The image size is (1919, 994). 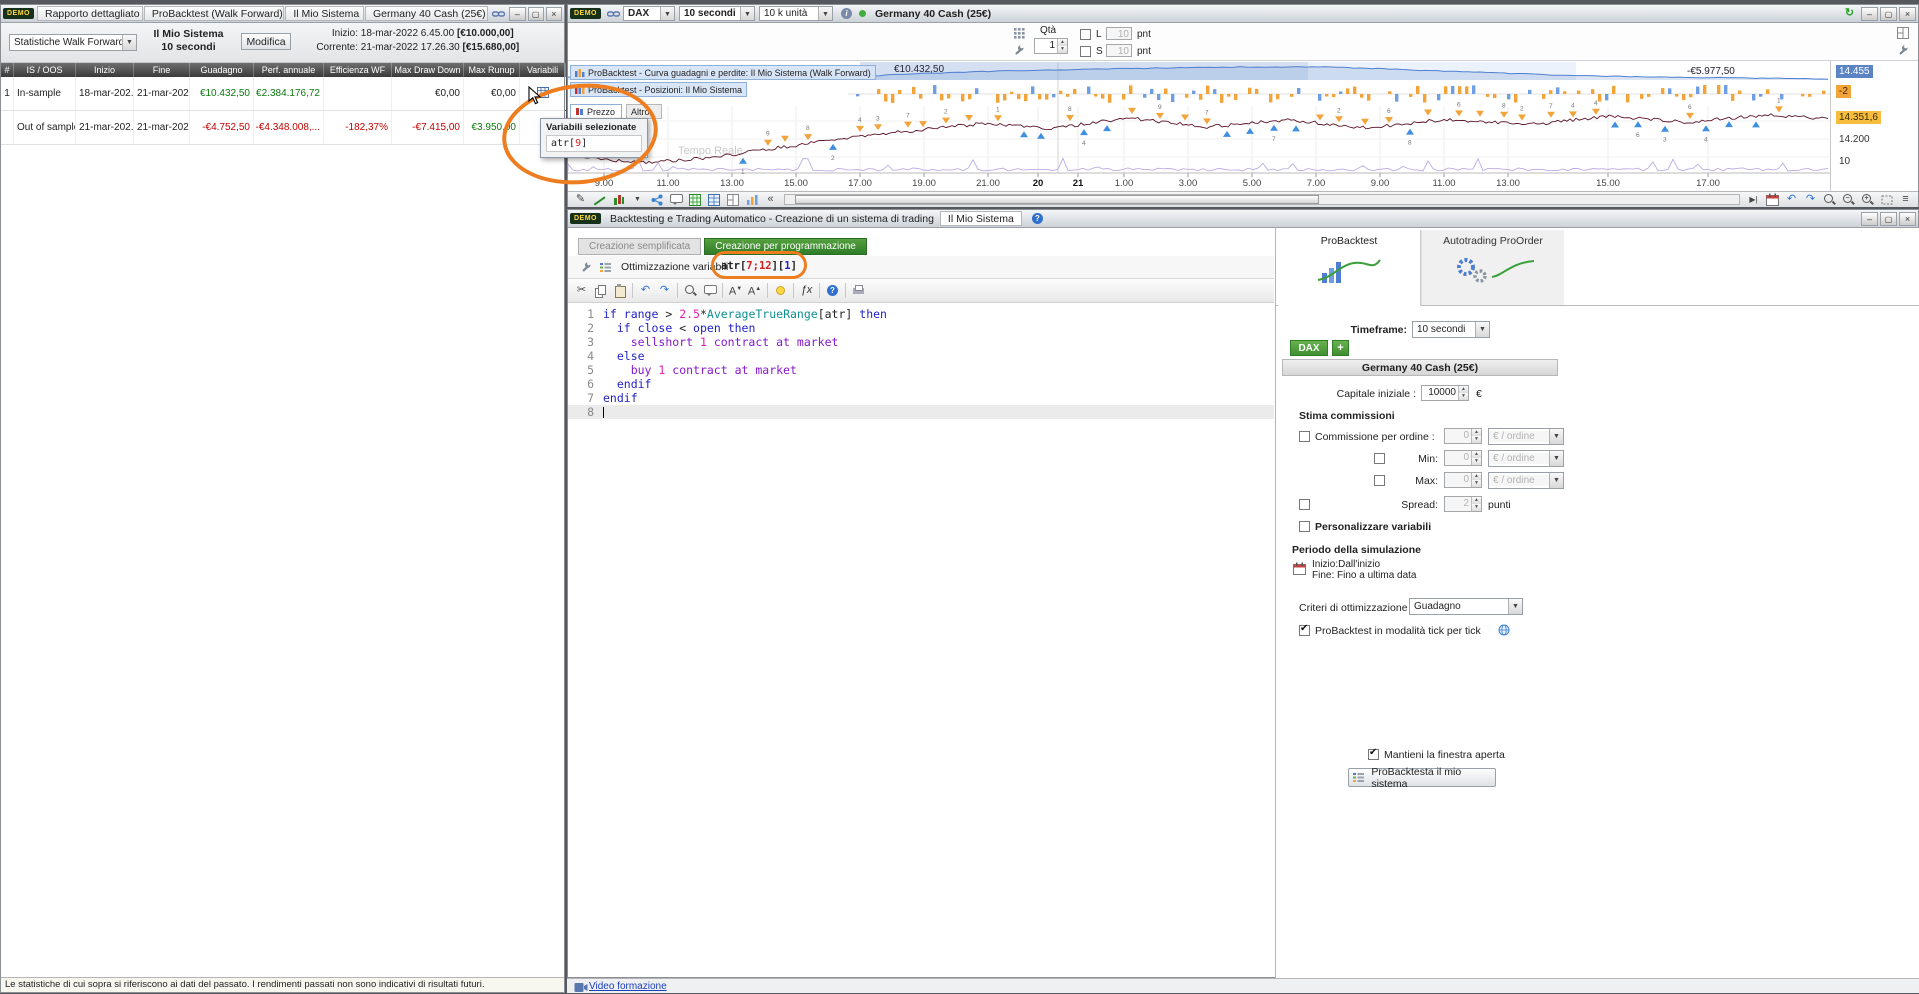 What do you see at coordinates (1829, 200) in the screenshot?
I see `zoom-reset-icon` at bounding box center [1829, 200].